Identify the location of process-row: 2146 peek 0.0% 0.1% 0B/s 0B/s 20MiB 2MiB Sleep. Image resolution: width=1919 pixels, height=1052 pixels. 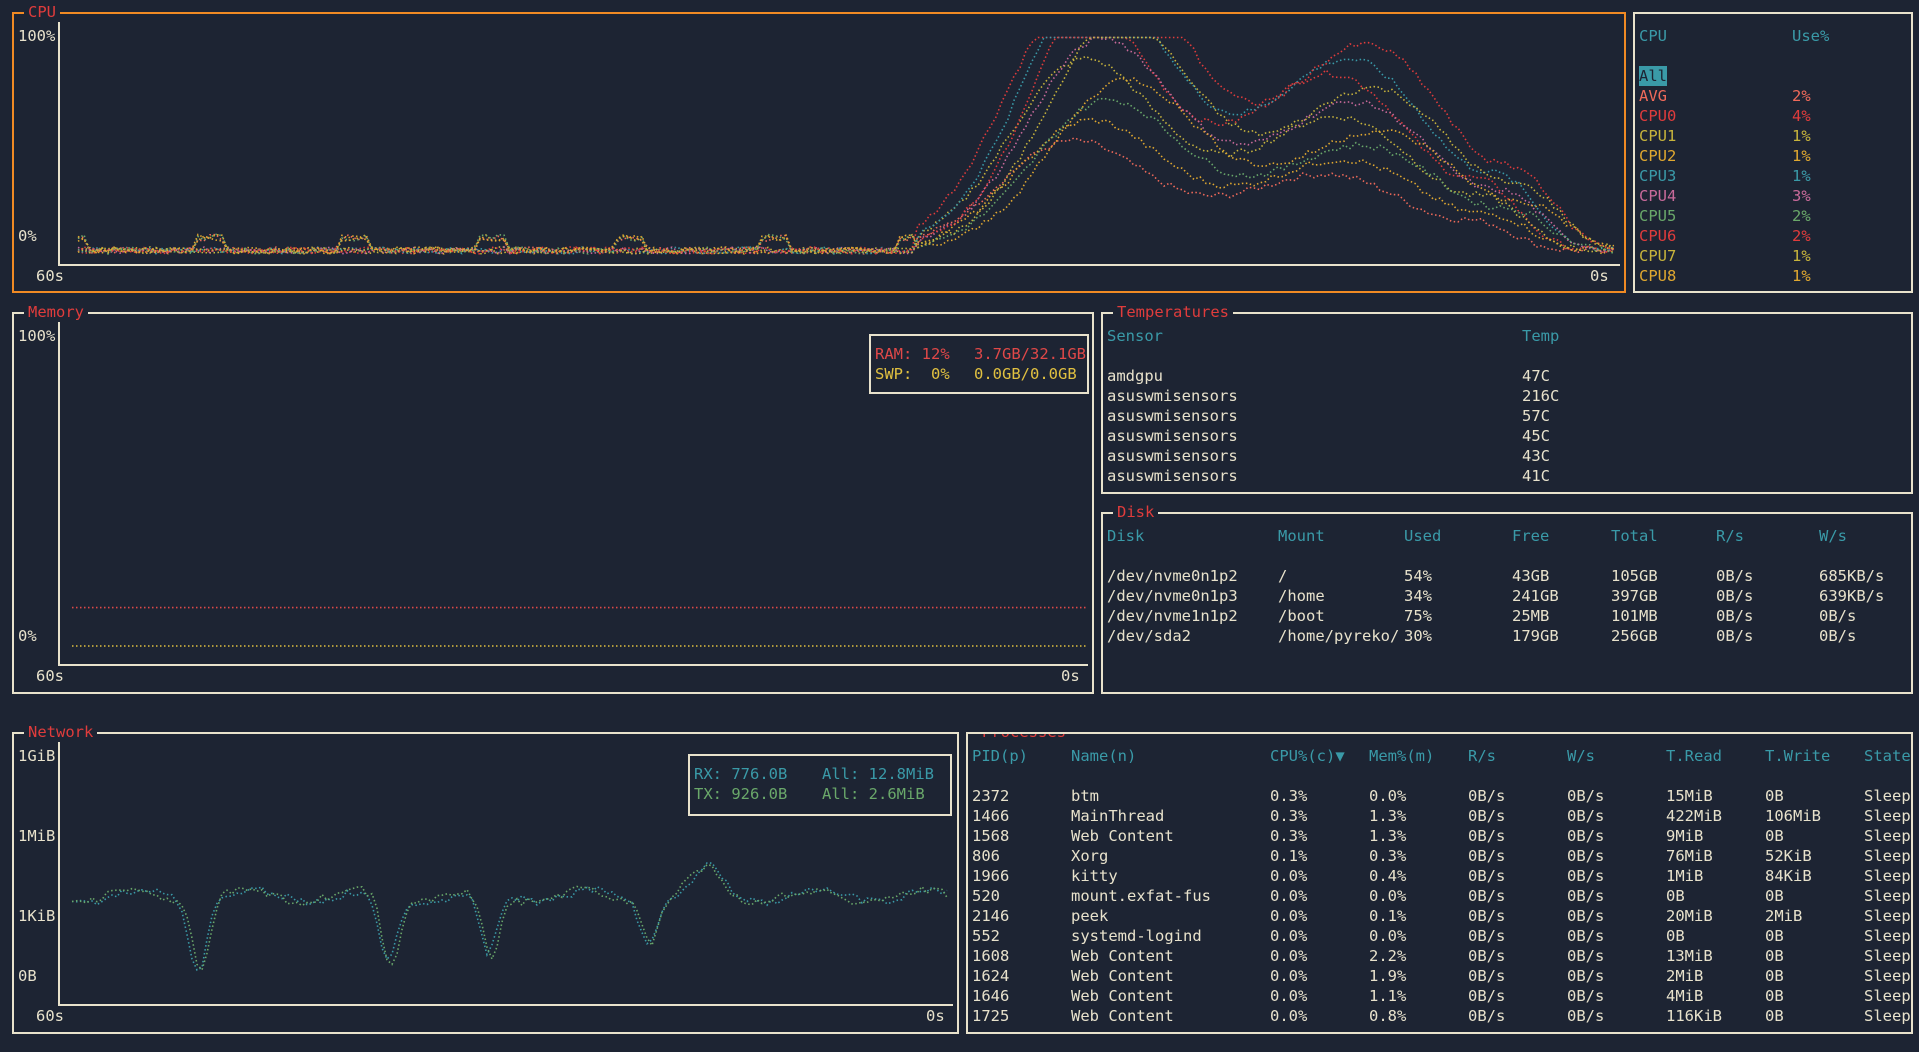
(1439, 916).